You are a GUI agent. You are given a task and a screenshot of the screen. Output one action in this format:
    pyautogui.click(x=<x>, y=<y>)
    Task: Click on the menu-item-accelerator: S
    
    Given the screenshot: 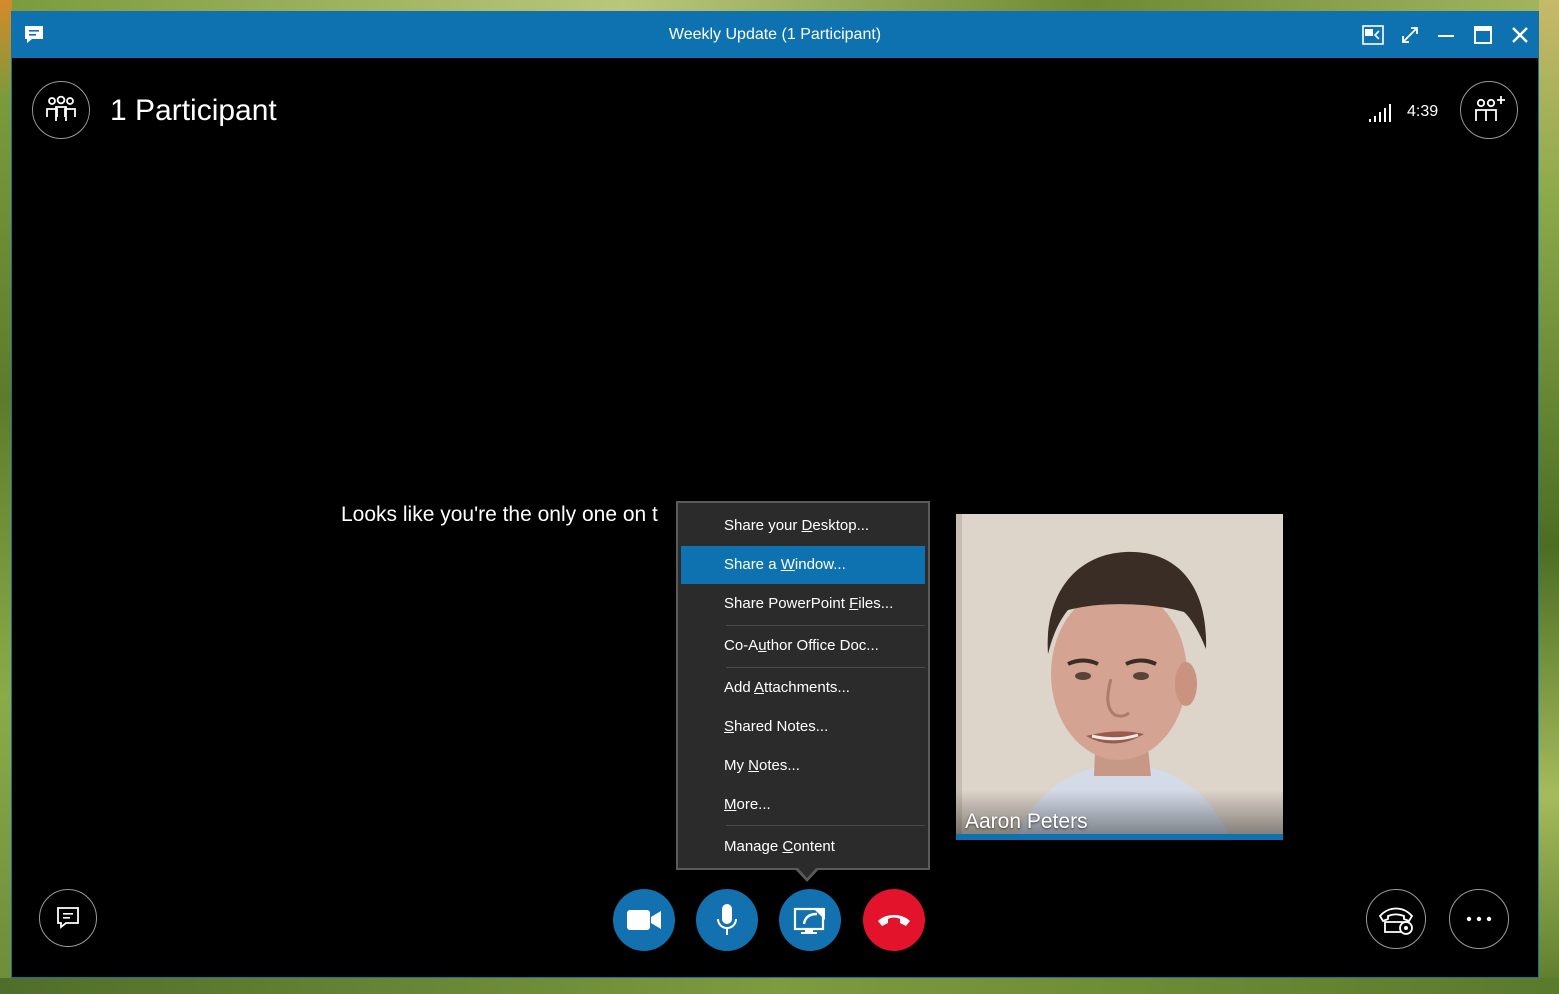 What is the action you would take?
    pyautogui.click(x=729, y=726)
    